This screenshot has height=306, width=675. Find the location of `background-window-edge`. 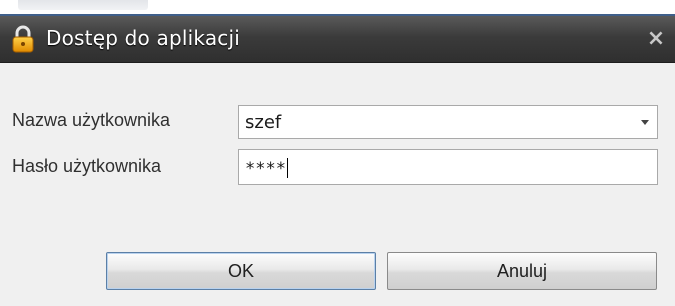

background-window-edge is located at coordinates (337, 7).